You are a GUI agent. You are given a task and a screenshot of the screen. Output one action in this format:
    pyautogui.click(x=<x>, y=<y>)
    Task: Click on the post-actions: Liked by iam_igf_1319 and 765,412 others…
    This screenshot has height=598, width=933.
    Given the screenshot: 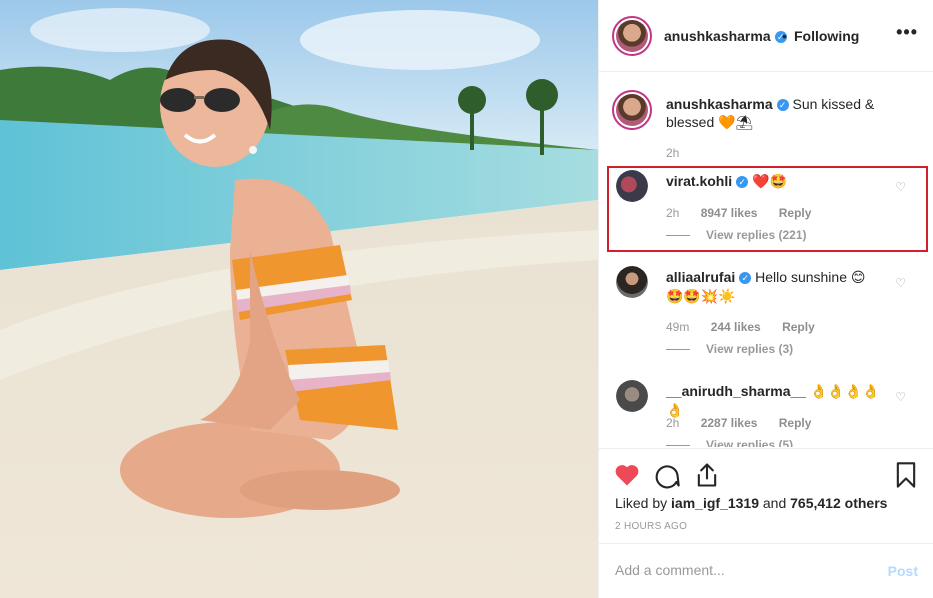 What is the action you would take?
    pyautogui.click(x=766, y=495)
    